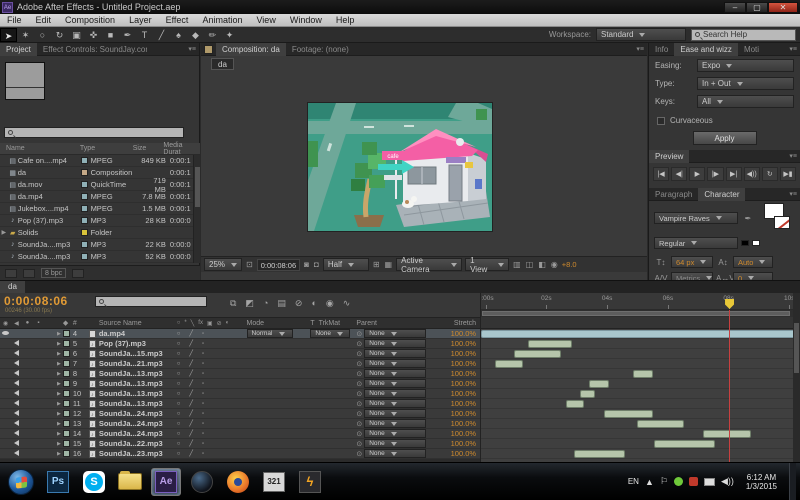  Describe the element at coordinates (761, 482) in the screenshot. I see `clock: 6:12 AM 1/3/2015` at that location.